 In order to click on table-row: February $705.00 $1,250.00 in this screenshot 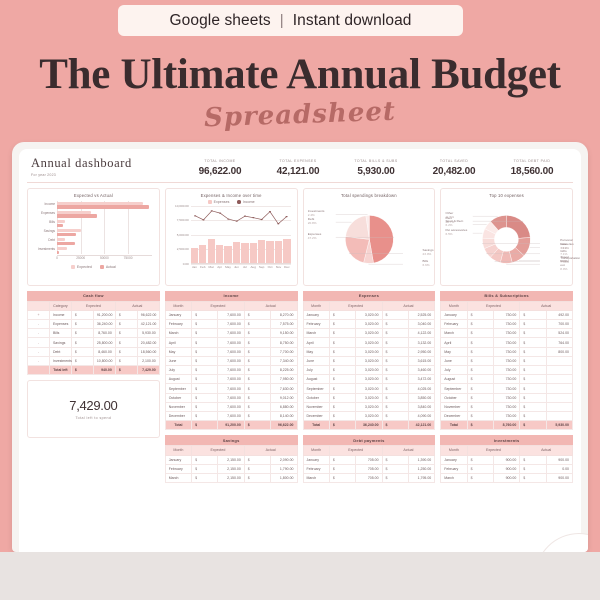, I will do `click(369, 468)`.